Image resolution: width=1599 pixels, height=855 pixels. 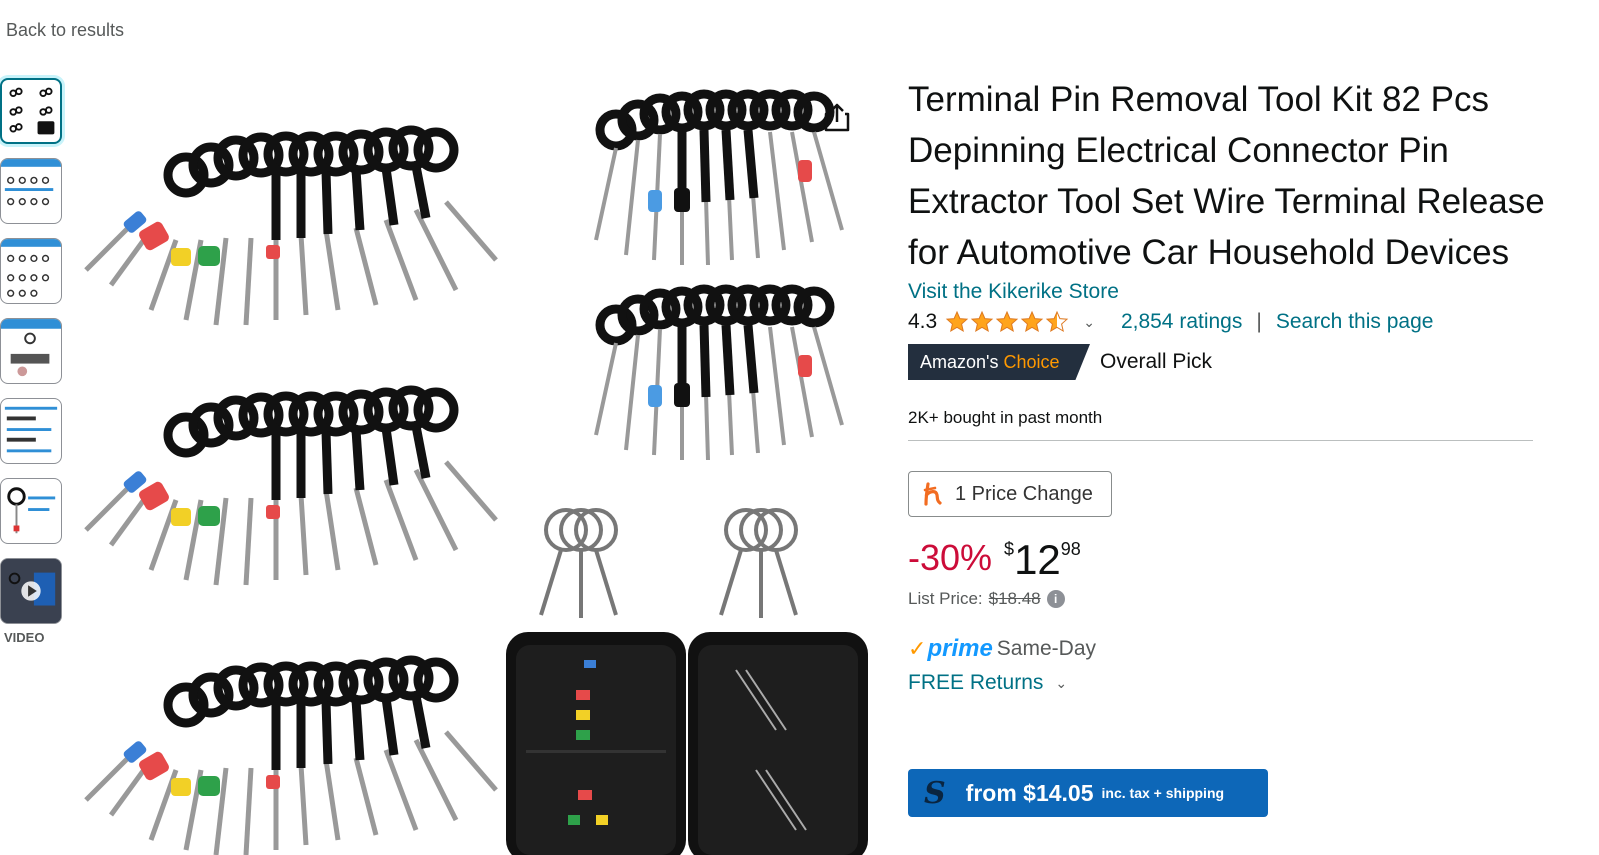 I want to click on prime-check-icon: ✓, so click(x=917, y=648).